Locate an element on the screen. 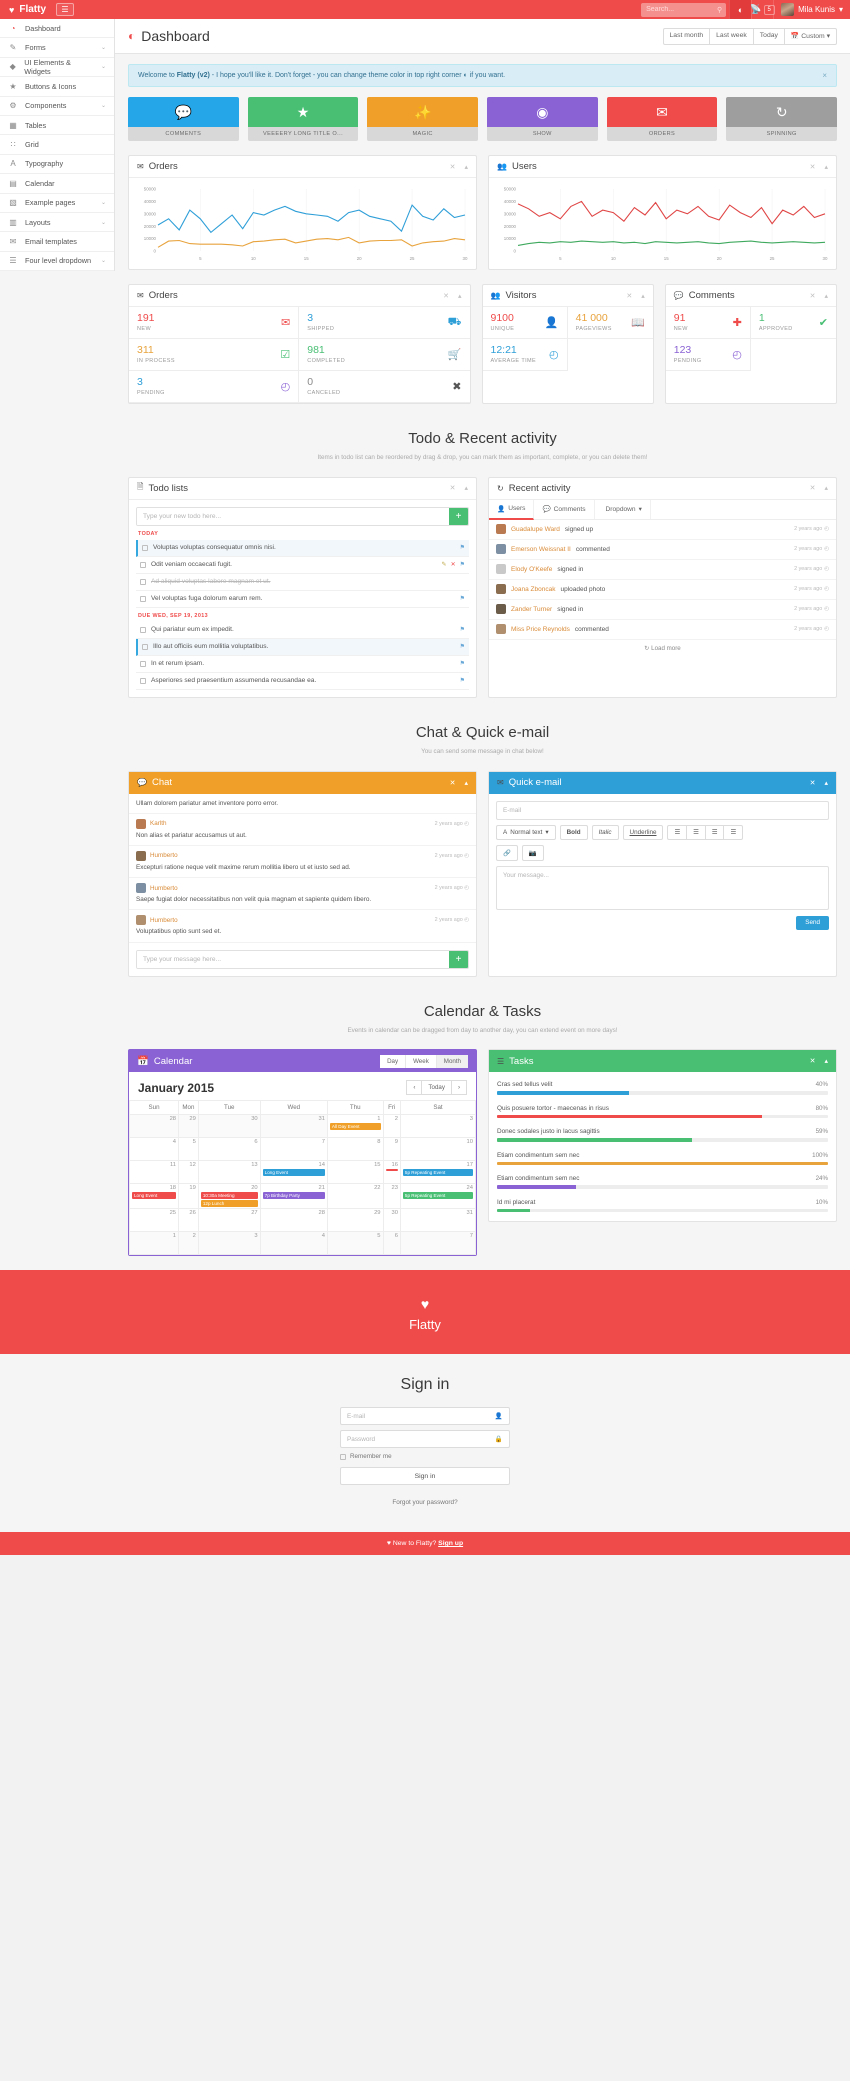 The width and height of the screenshot is (850, 2081). forgot-password-link: Forgot your password? is located at coordinates (425, 1502).